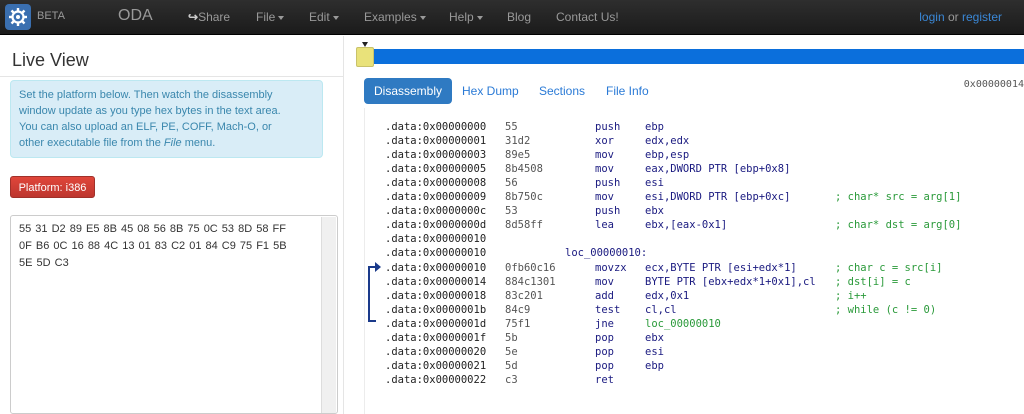 This screenshot has height=414, width=1024. I want to click on instruction-bytes: 75f1, so click(518, 323).